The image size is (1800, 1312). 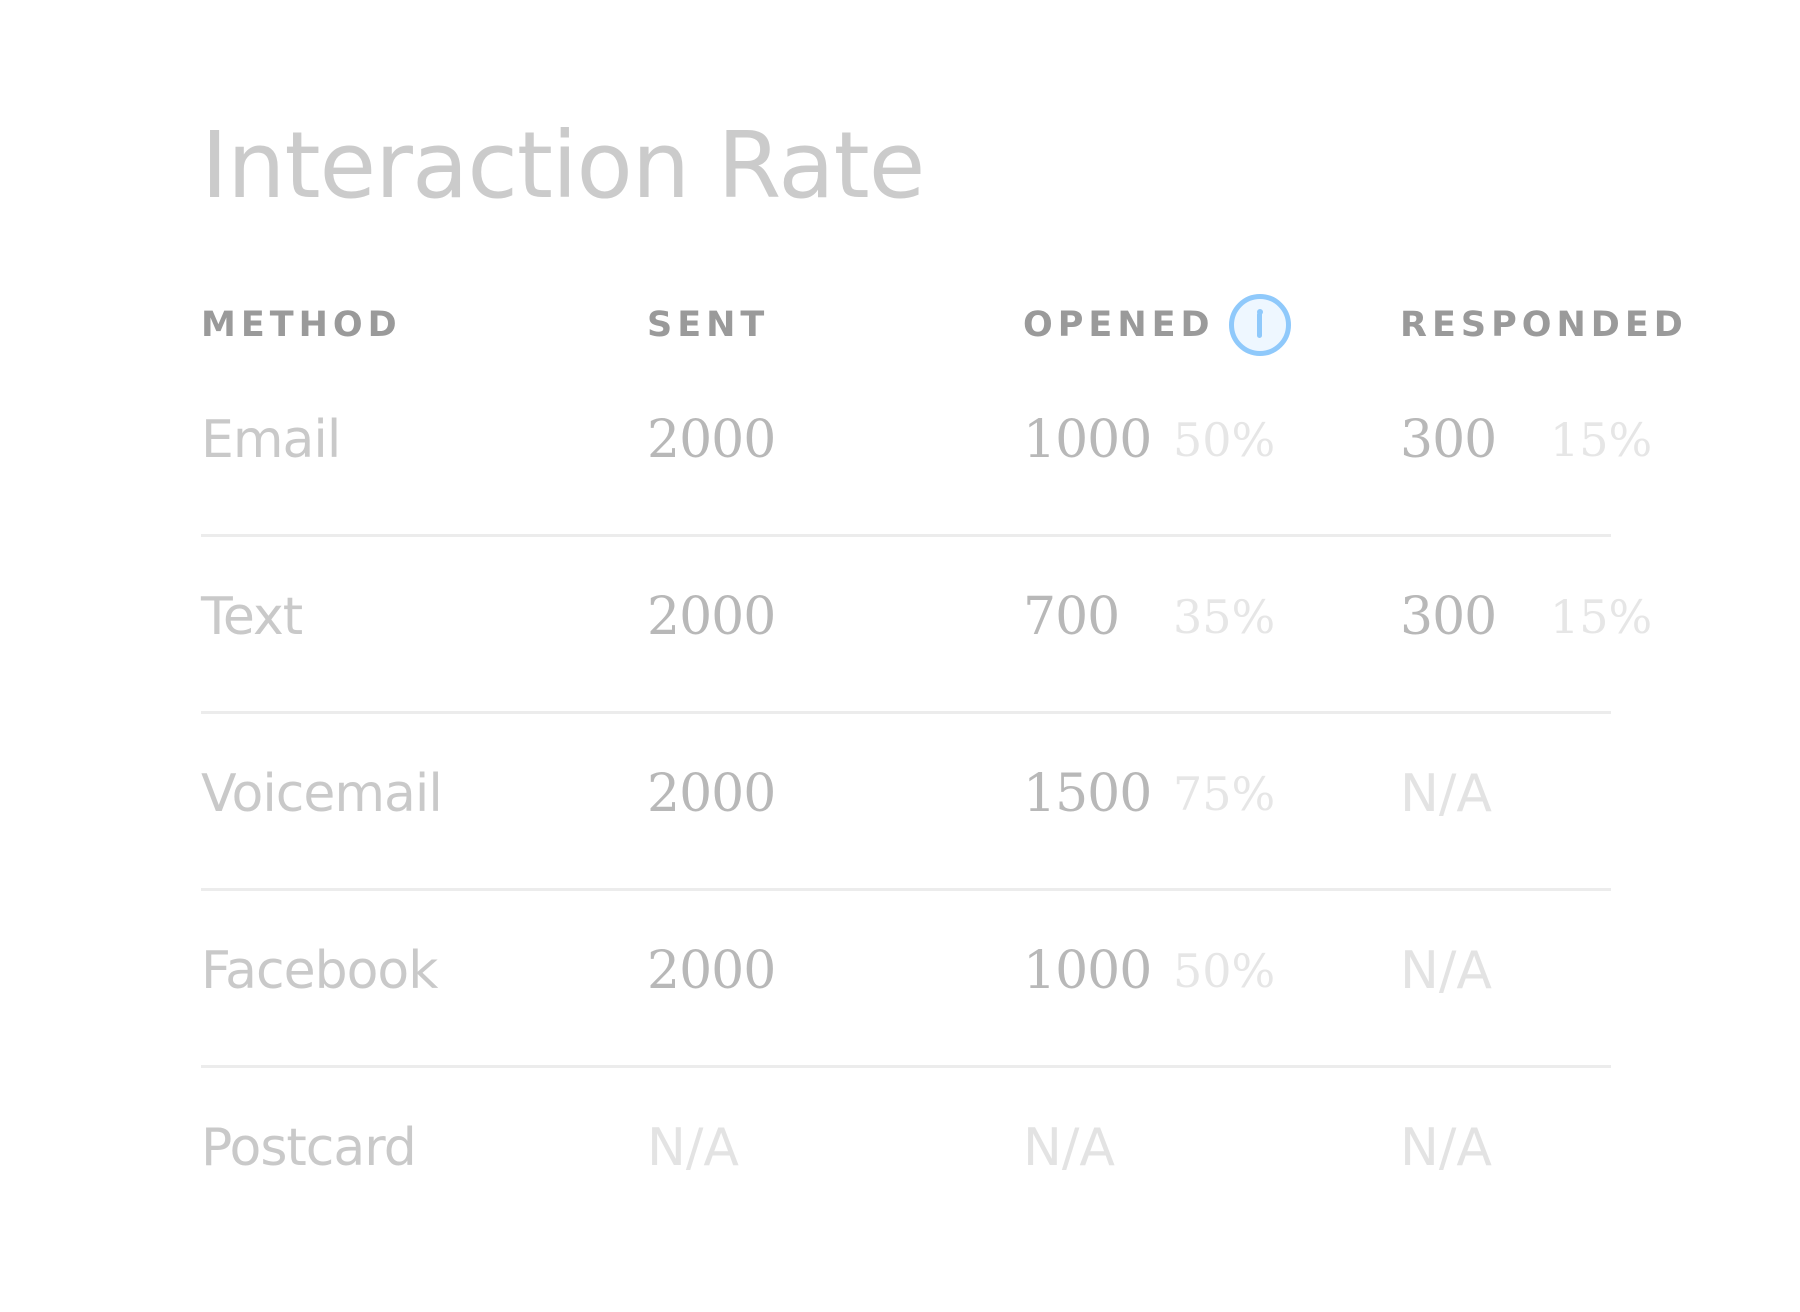 What do you see at coordinates (942, 325) in the screenshot?
I see `table-header: METHOD SENT OPENED RESPONDED` at bounding box center [942, 325].